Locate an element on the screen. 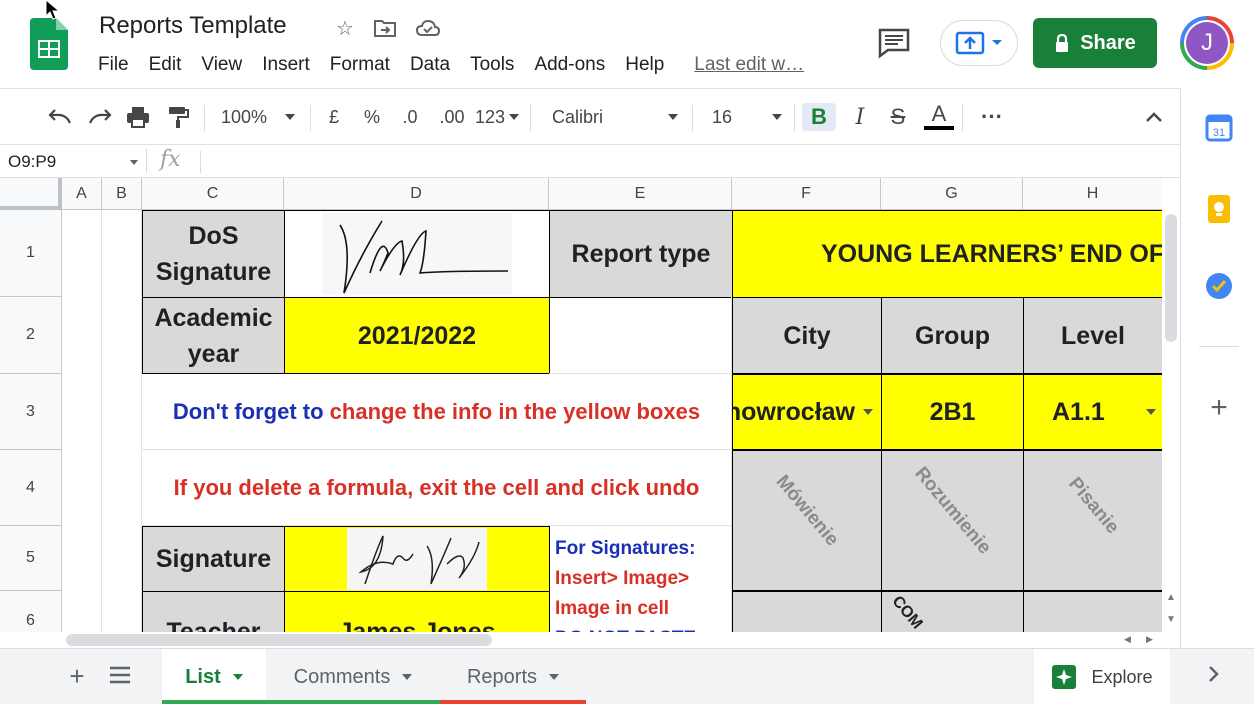 The image size is (1254, 704). cell-e2 is located at coordinates (640, 335).